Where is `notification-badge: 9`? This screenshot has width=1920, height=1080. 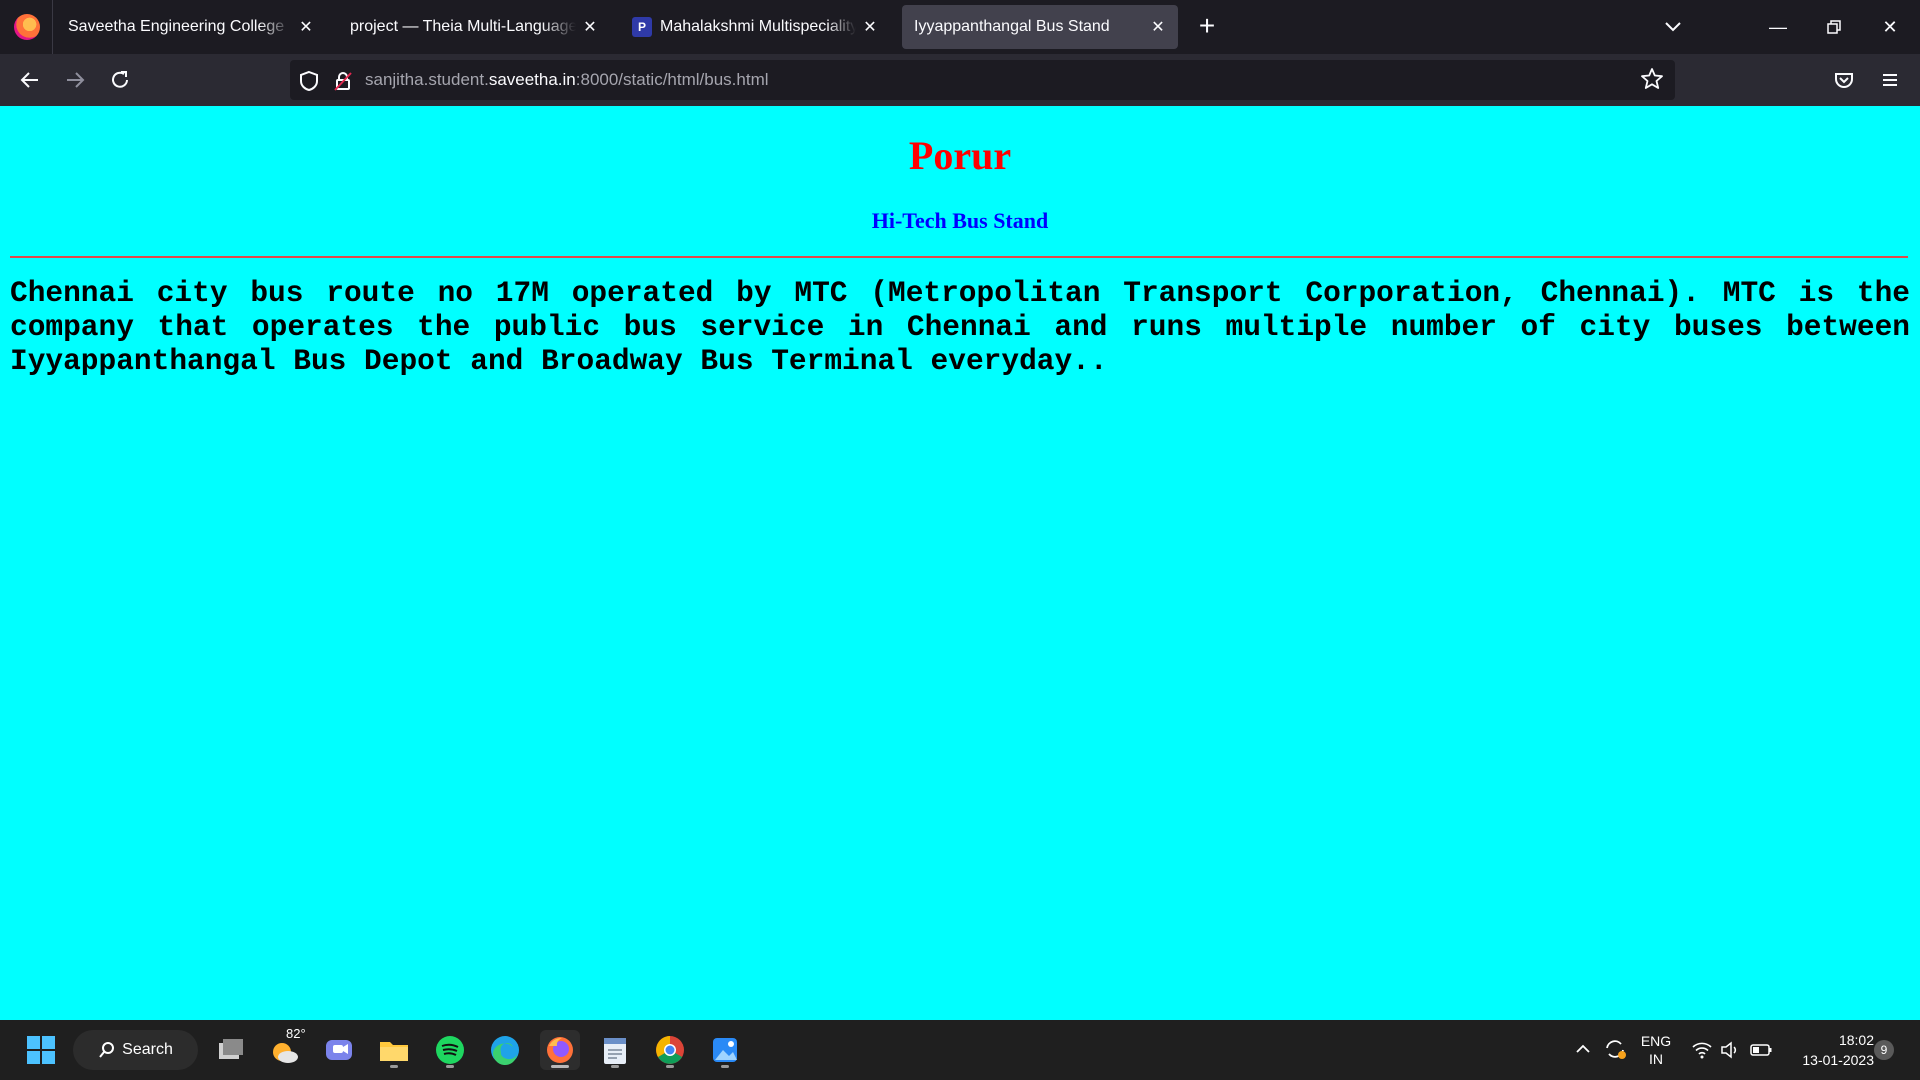 notification-badge: 9 is located at coordinates (1884, 1050).